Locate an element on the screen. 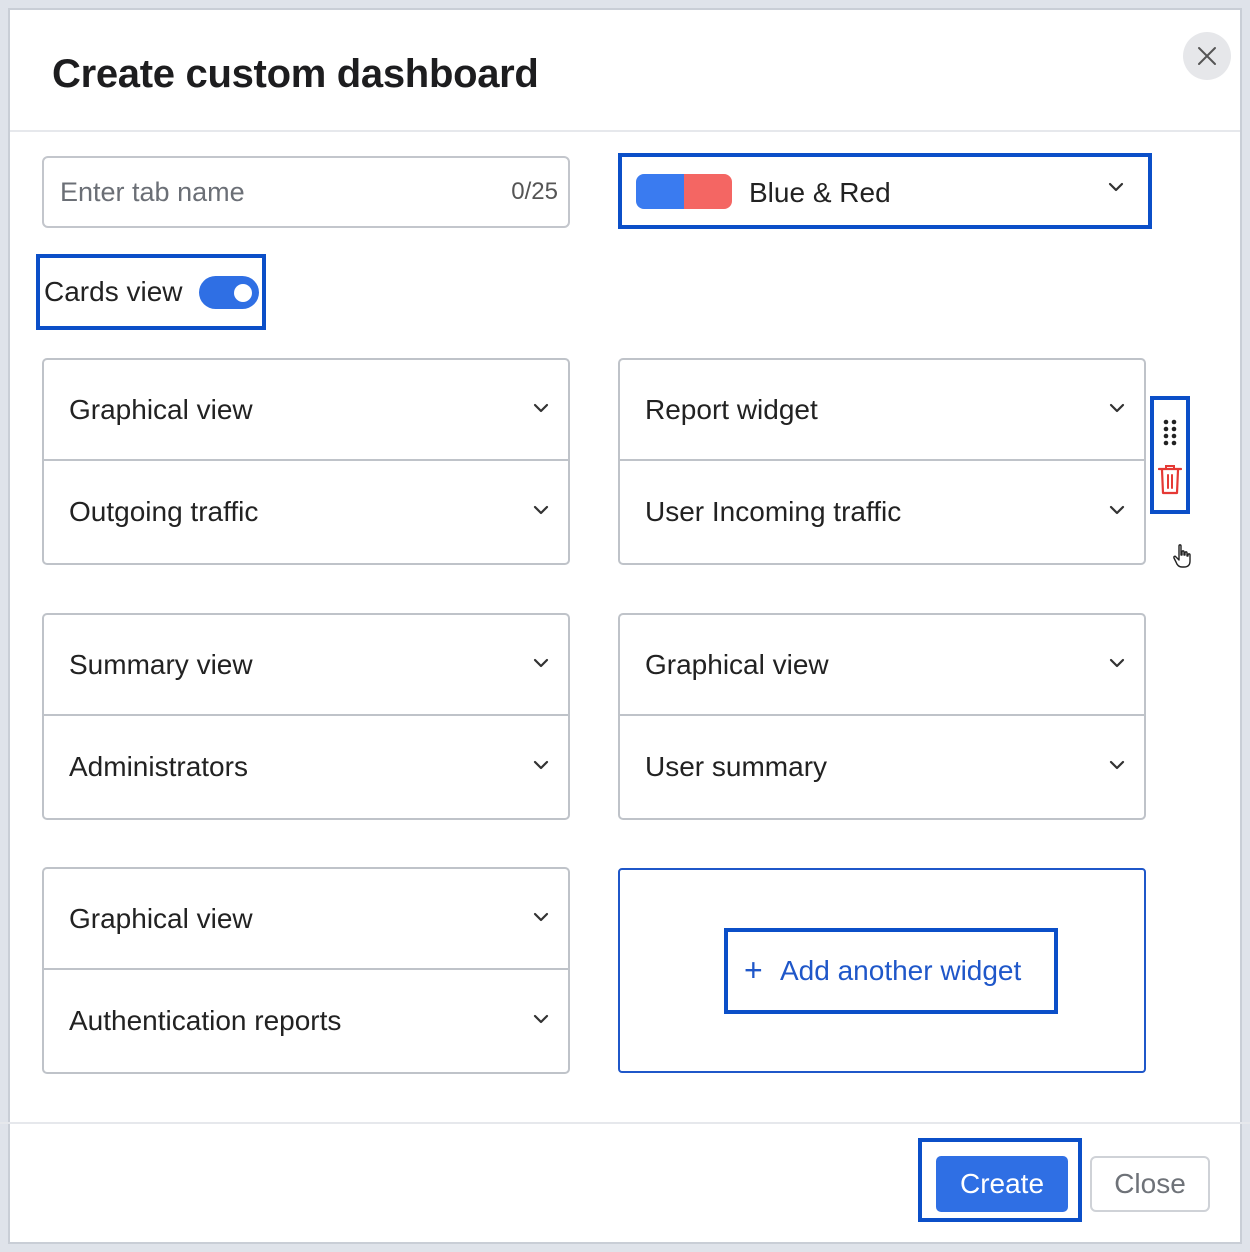 This screenshot has height=1252, width=1250. theme-selected-label: Blue & Red is located at coordinates (820, 192).